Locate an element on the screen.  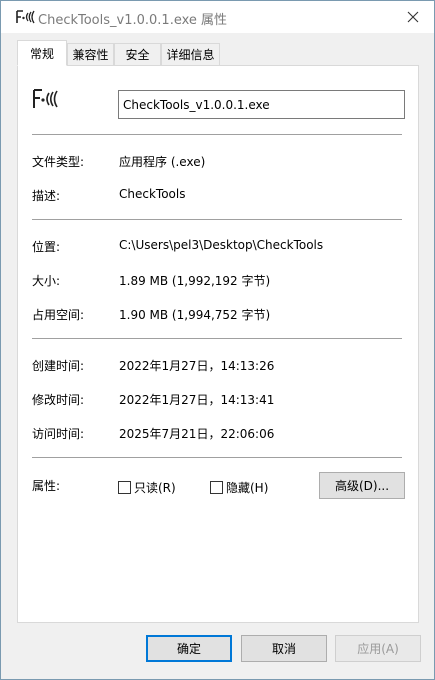
tab-details: 详细信息 is located at coordinates (190, 54).